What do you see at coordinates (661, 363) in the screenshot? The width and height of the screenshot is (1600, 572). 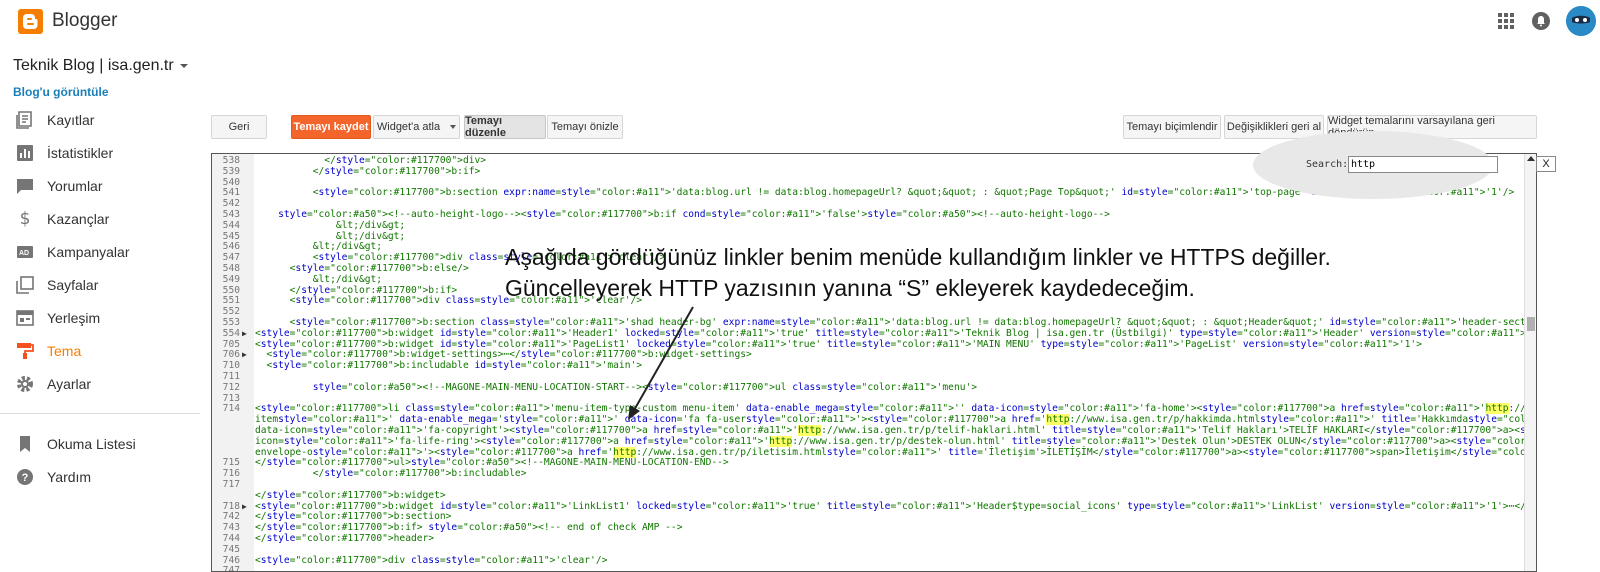 I see `annotation-arrow` at bounding box center [661, 363].